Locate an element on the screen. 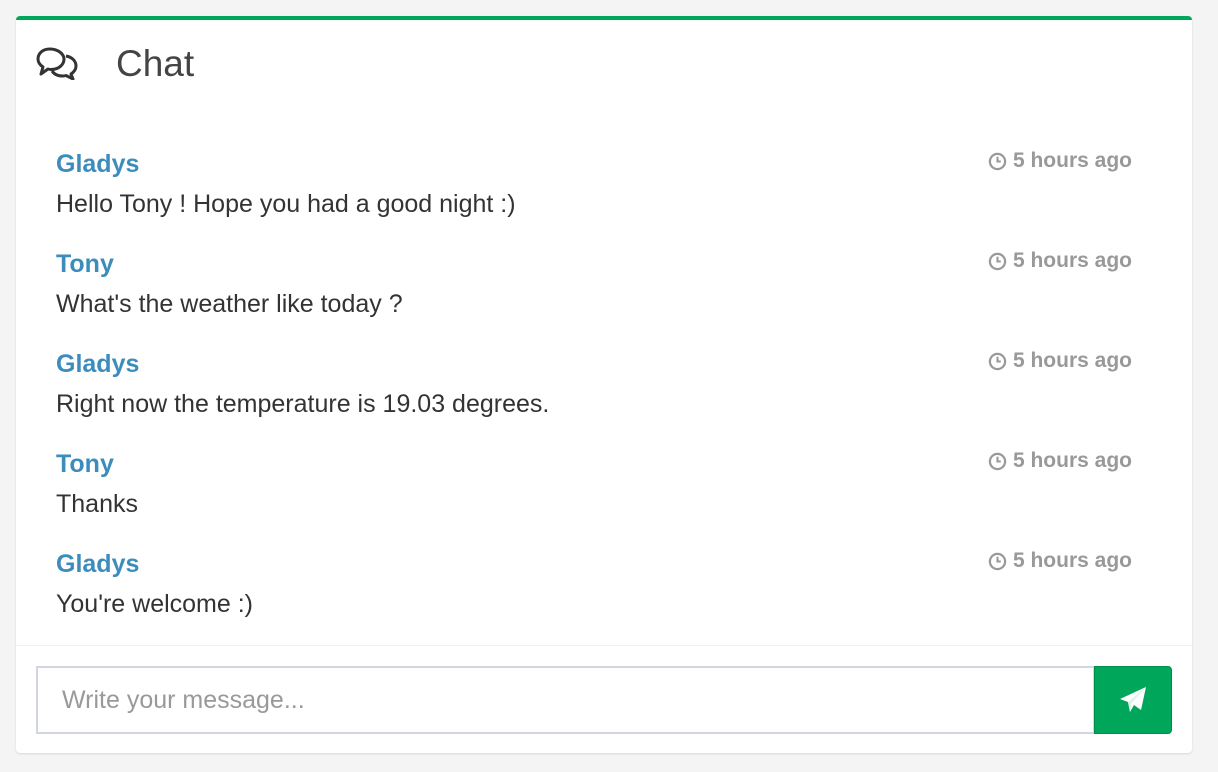 This screenshot has width=1218, height=772. message-item: Tony 5 hours ago Thanks is located at coordinates (604, 490).